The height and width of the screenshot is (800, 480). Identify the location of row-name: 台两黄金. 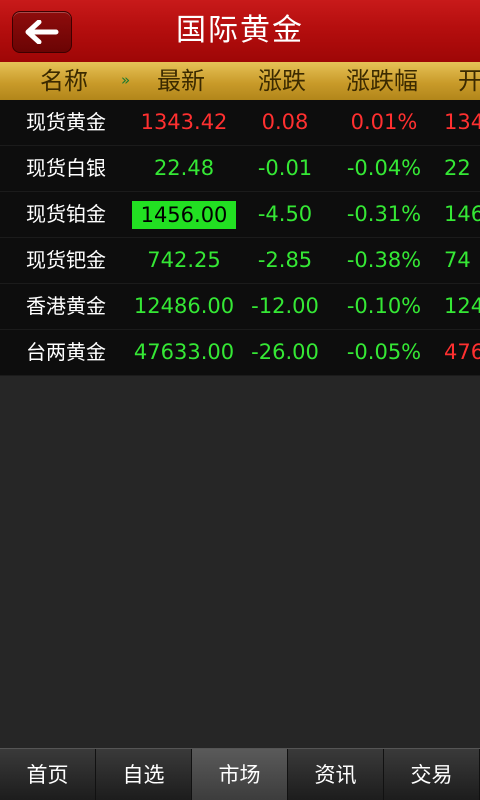
(66, 352).